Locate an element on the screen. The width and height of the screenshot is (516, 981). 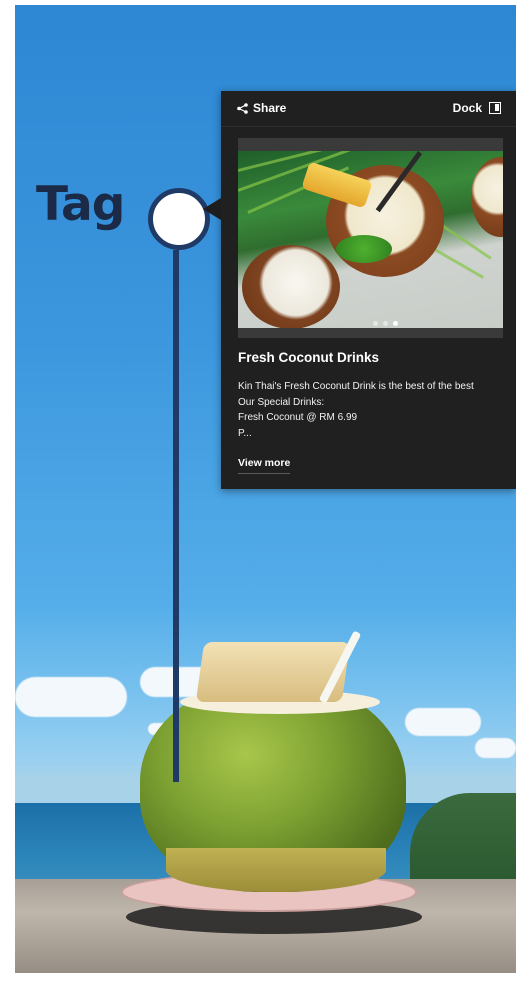
mint-leaves is located at coordinates (364, 249).